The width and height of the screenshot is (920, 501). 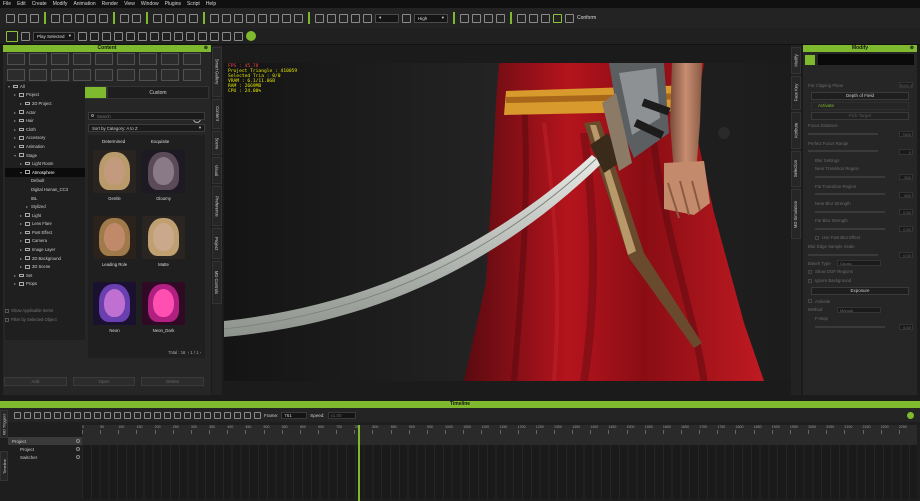 What do you see at coordinates (177, 415) in the screenshot?
I see `stop-icon` at bounding box center [177, 415].